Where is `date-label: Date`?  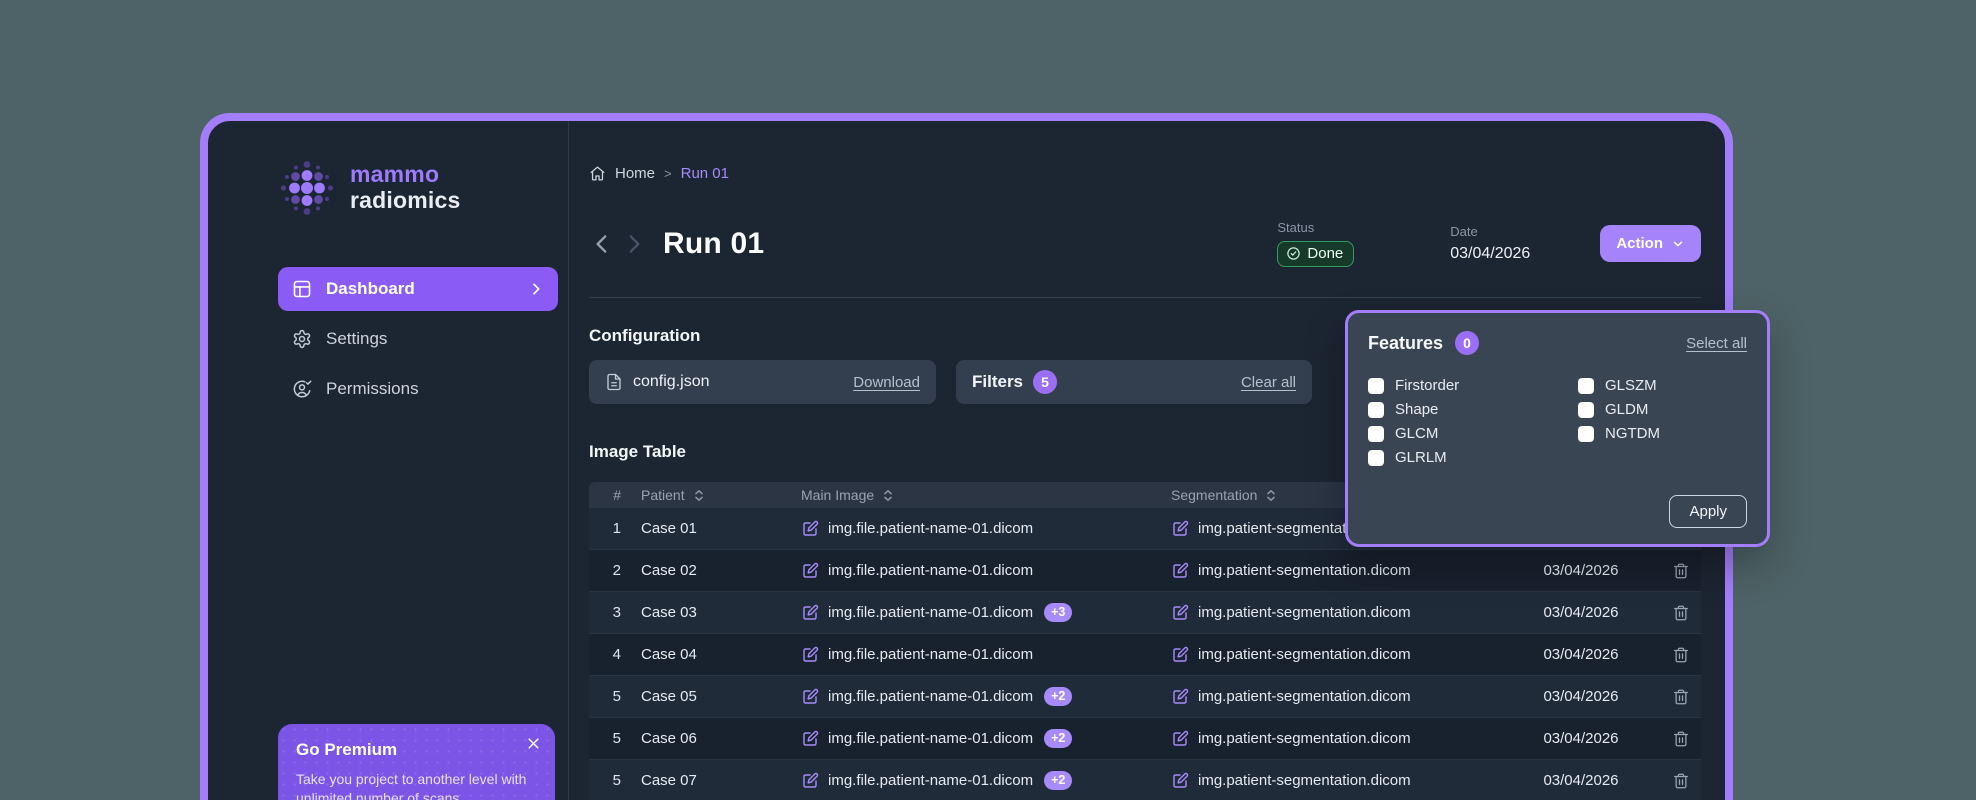
date-label: Date is located at coordinates (1464, 231).